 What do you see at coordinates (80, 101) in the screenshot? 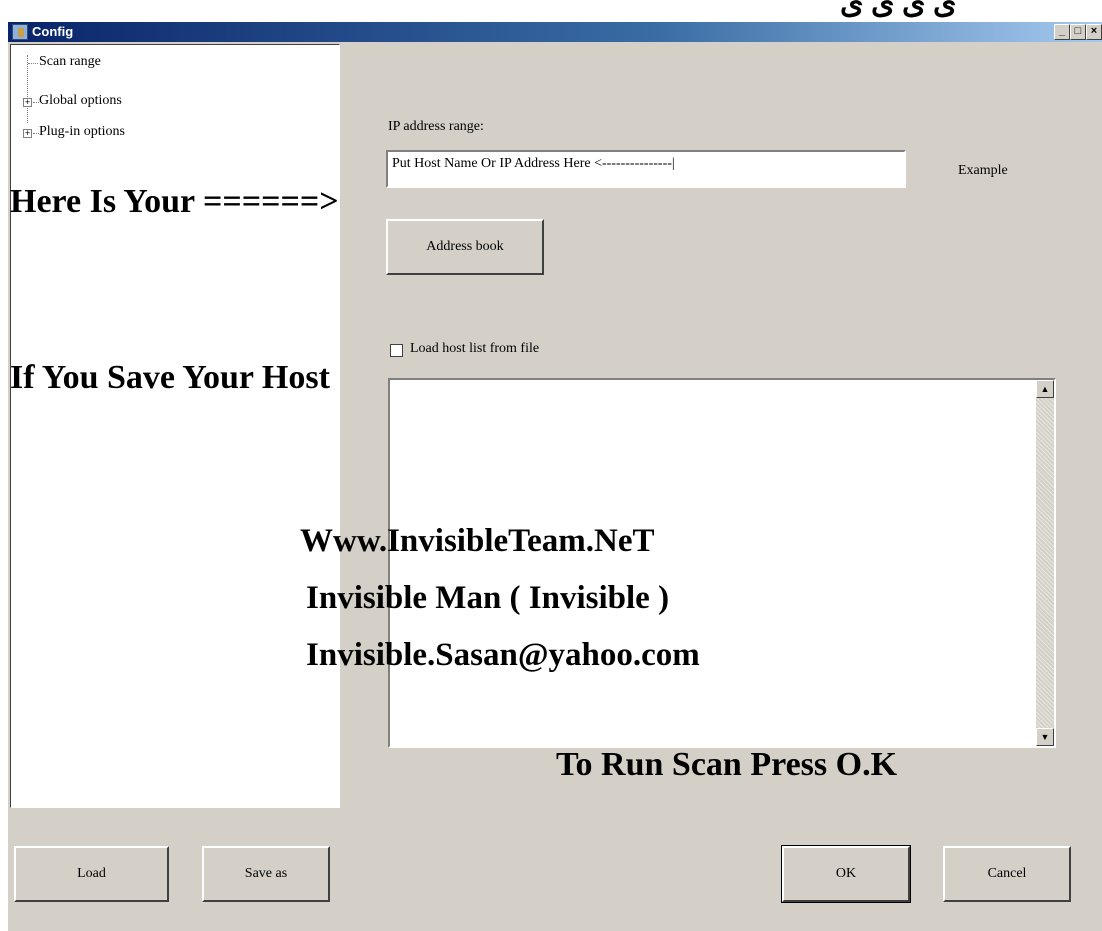
I see `tree-item-global-options: Global options` at bounding box center [80, 101].